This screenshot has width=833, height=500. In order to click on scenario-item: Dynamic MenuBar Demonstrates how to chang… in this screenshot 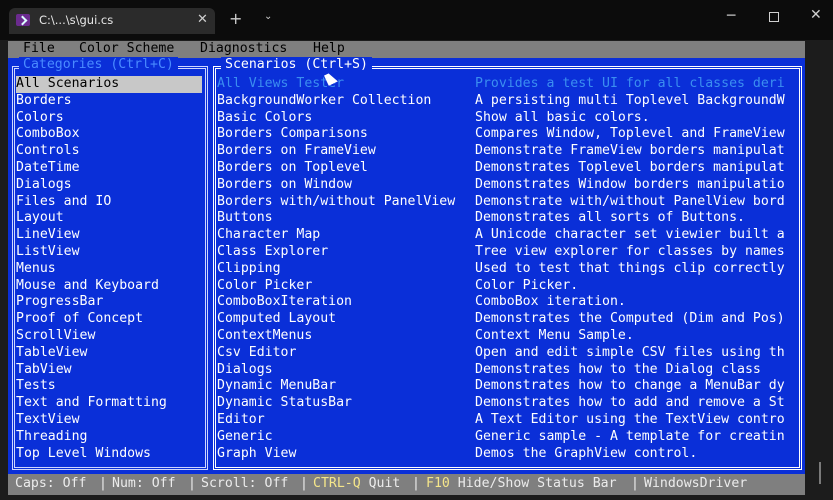, I will do `click(507, 386)`.